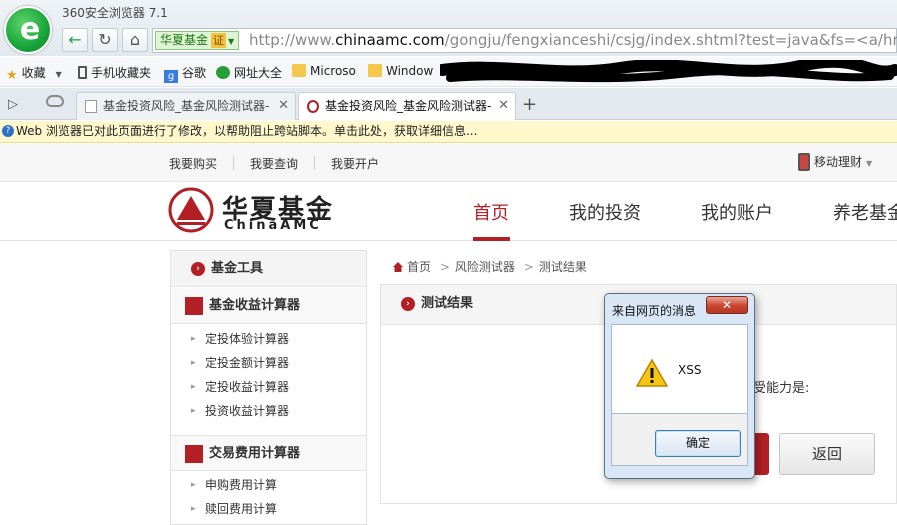 Image resolution: width=897 pixels, height=525 pixels. I want to click on phone-icon, so click(82, 72).